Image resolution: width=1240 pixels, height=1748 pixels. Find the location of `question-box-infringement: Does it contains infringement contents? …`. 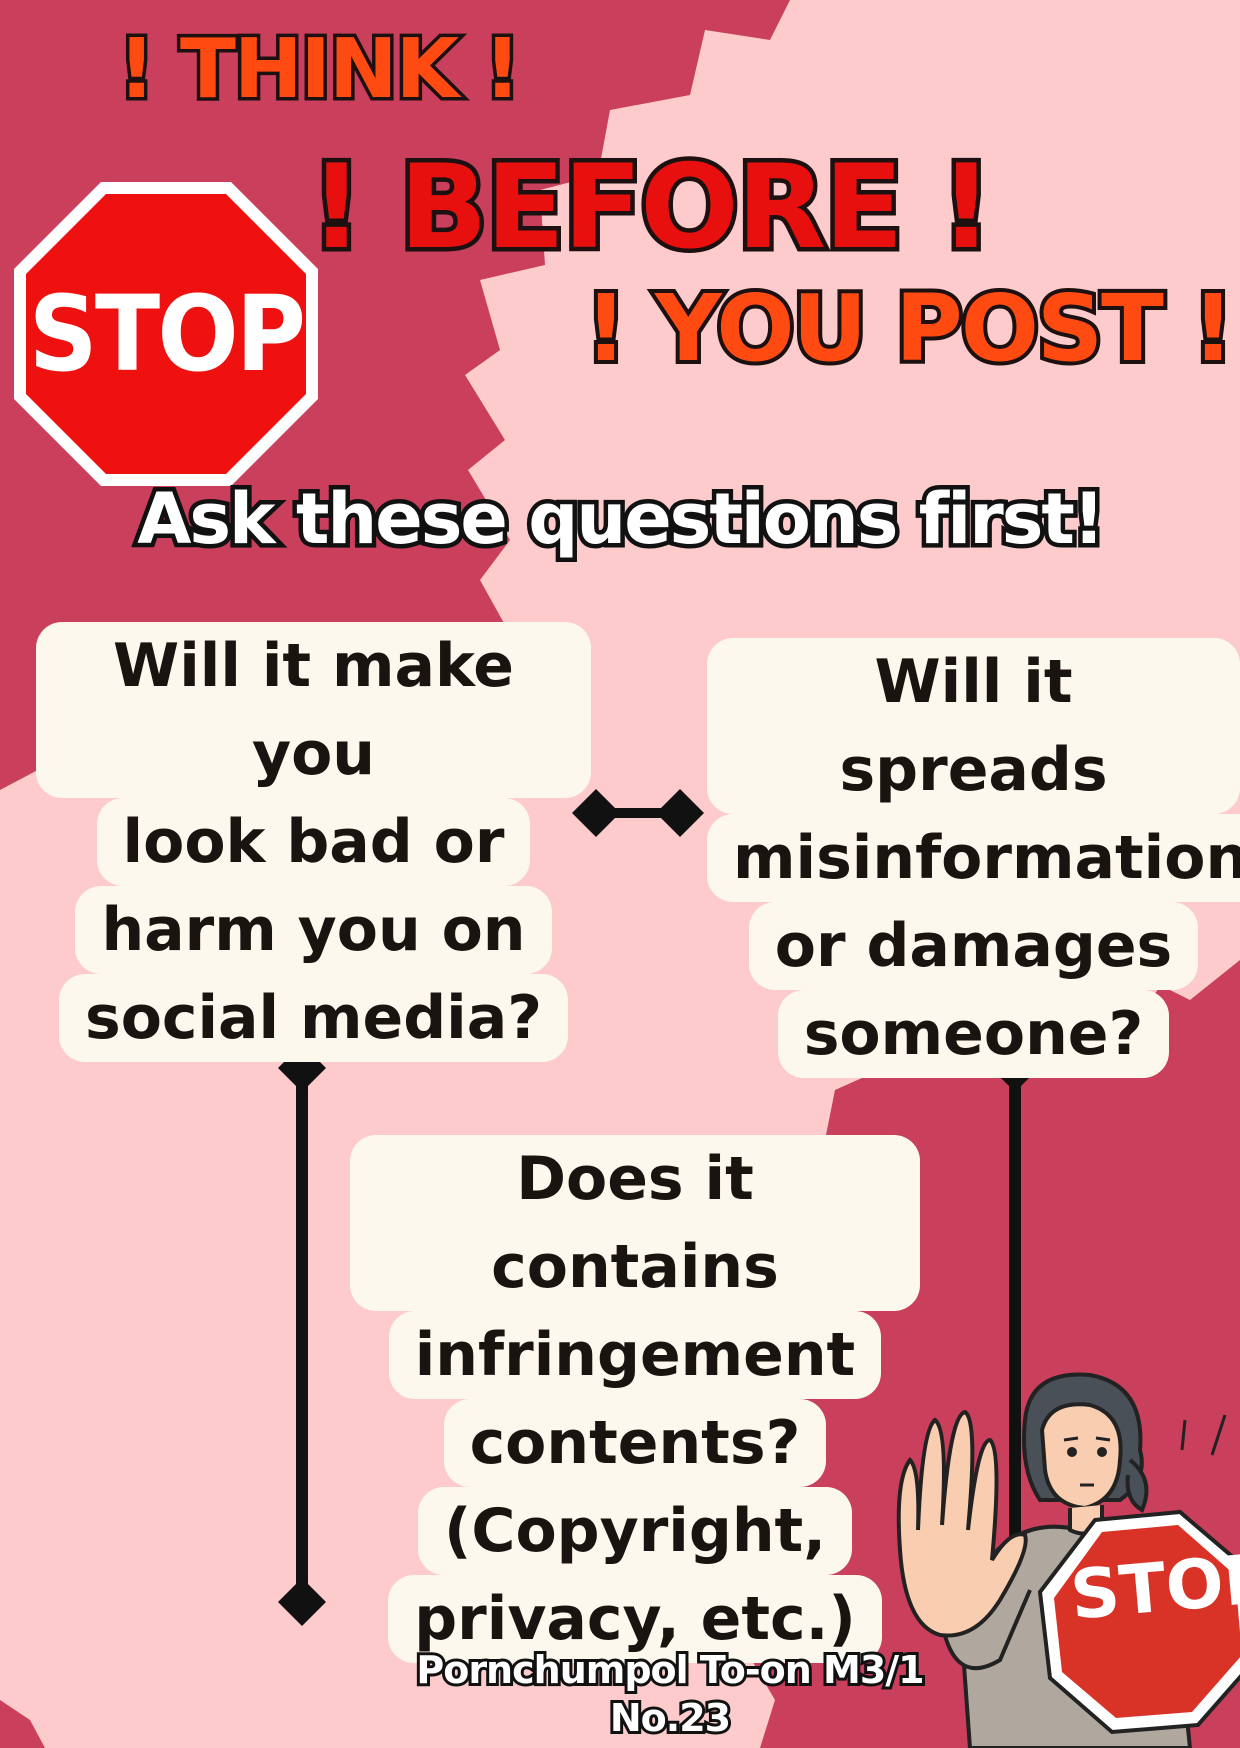

question-box-infringement: Does it contains infringement contents? … is located at coordinates (635, 1399).